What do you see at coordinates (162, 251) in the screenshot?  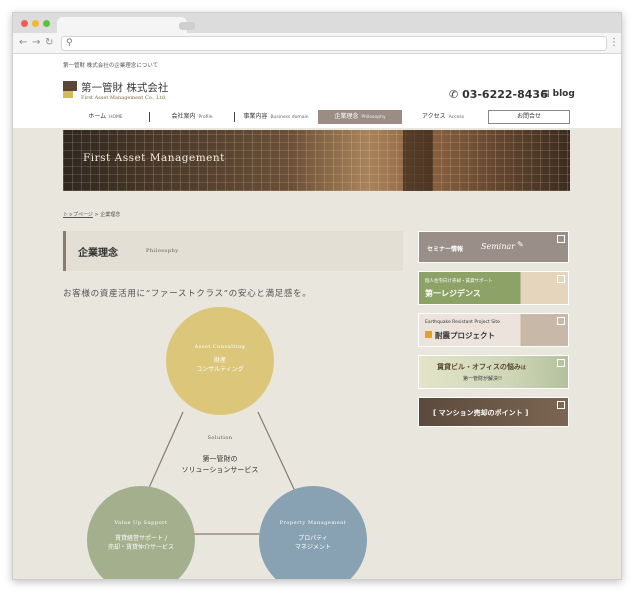 I see `page-title-en: Philosophy` at bounding box center [162, 251].